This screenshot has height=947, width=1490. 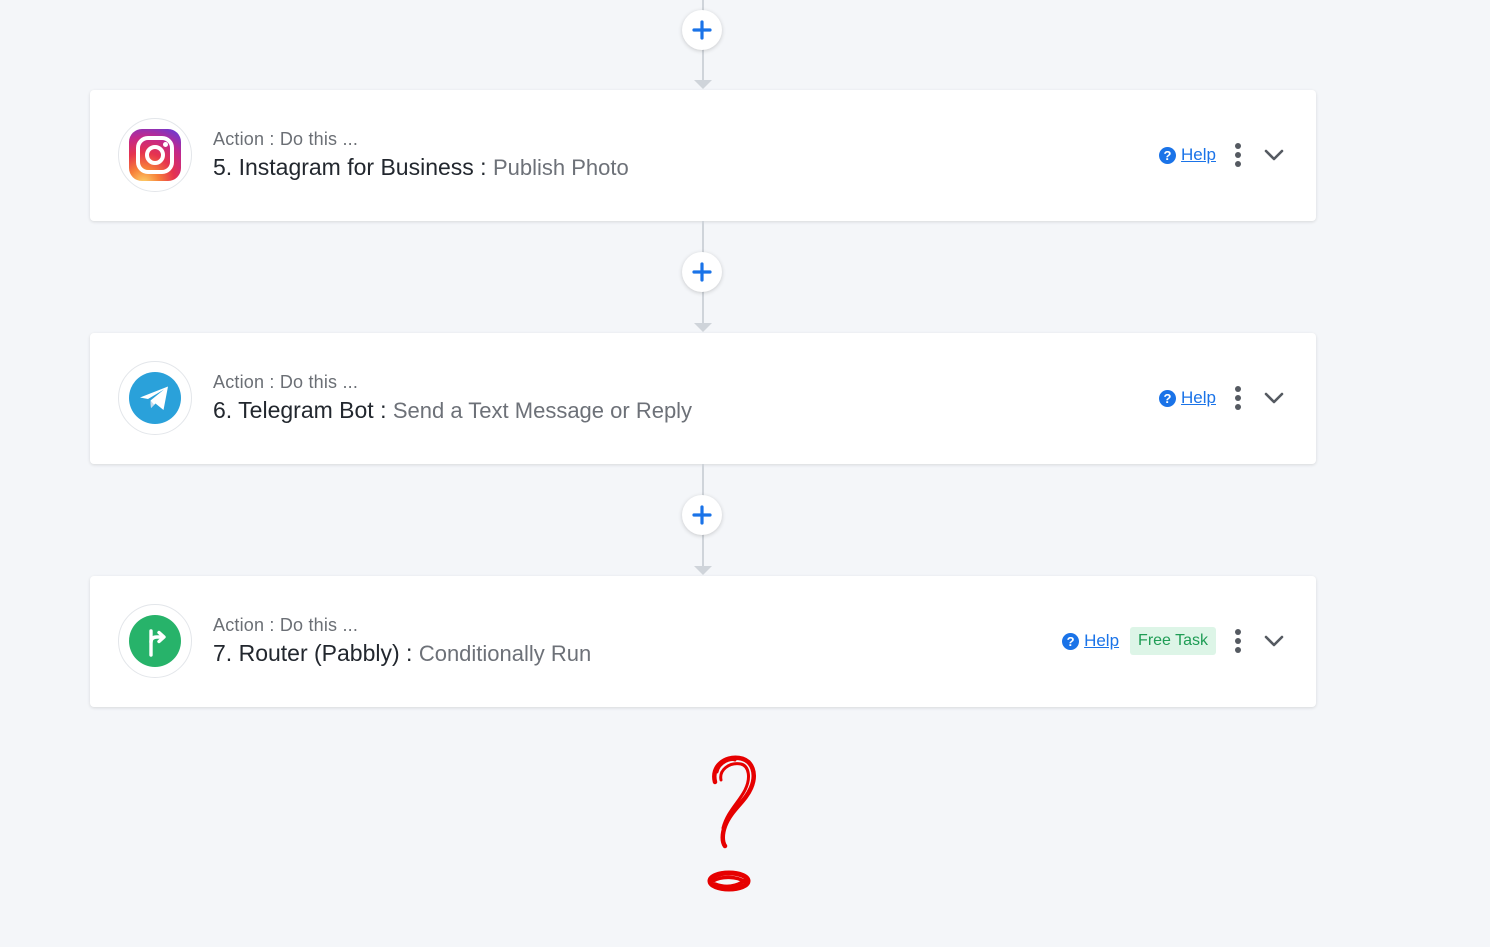 What do you see at coordinates (223, 653) in the screenshot?
I see `step-number: 7.` at bounding box center [223, 653].